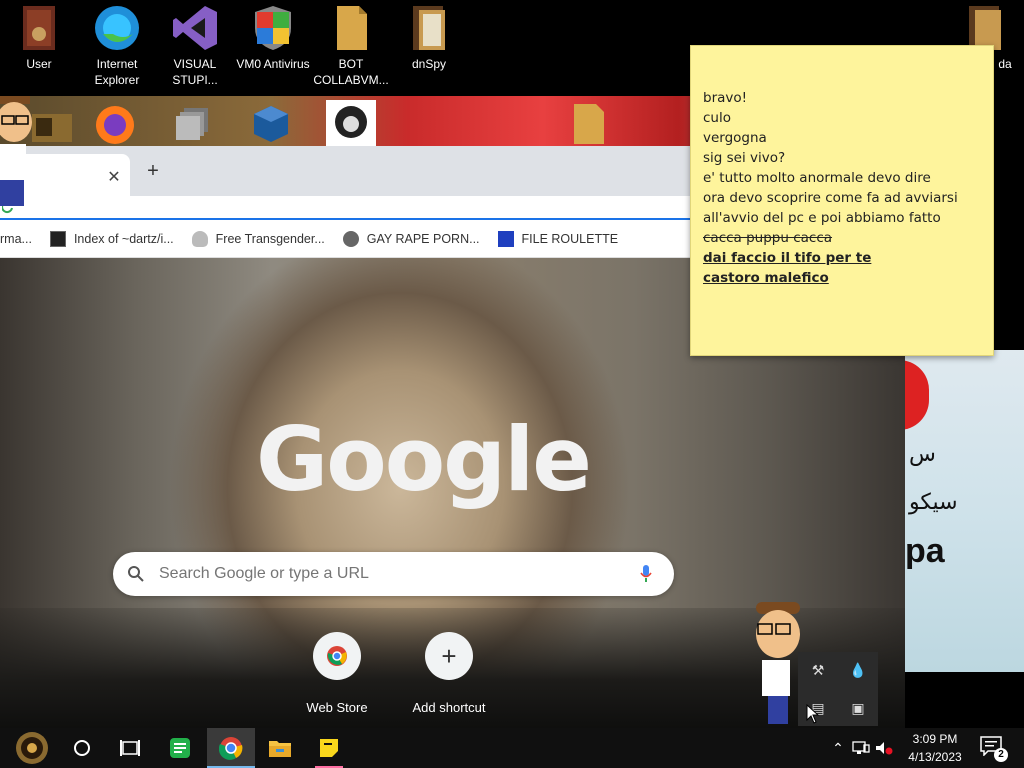 The image size is (1024, 768). Describe the element at coordinates (922, 454) in the screenshot. I see `wallpaper-text: س` at that location.